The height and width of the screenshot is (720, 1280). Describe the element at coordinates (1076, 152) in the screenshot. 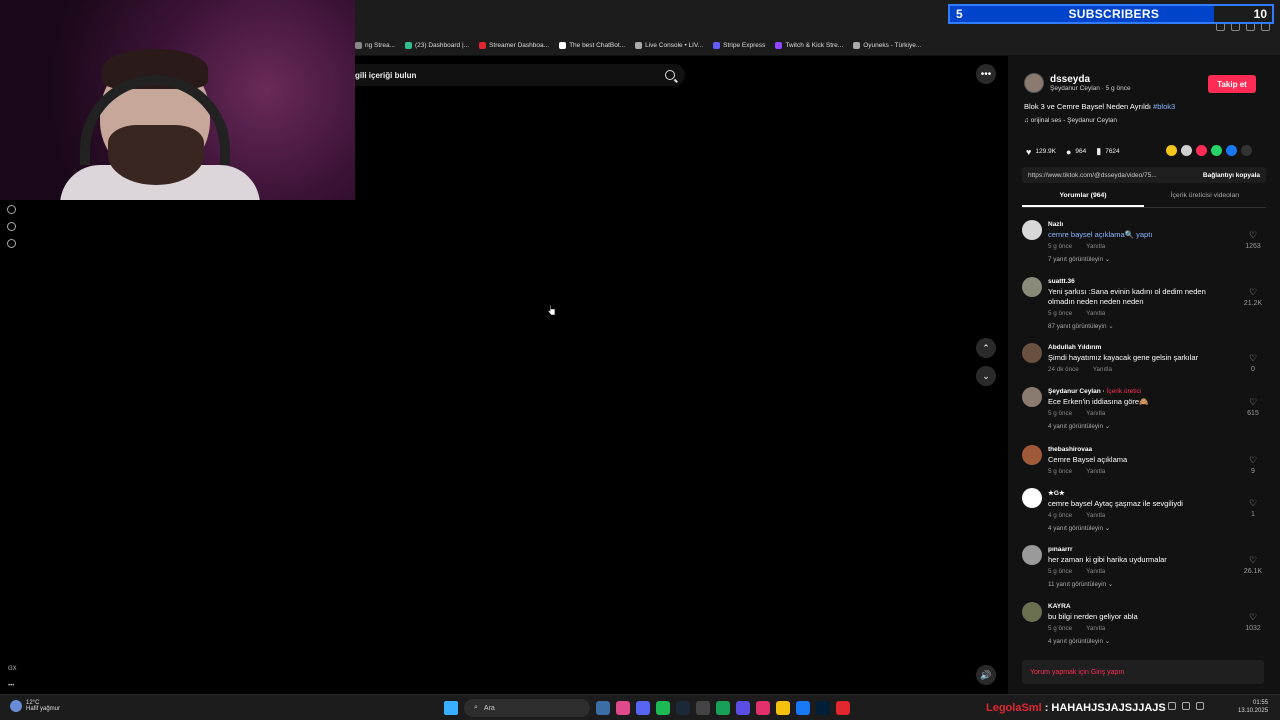

I see `comment-stat: ● 964` at that location.